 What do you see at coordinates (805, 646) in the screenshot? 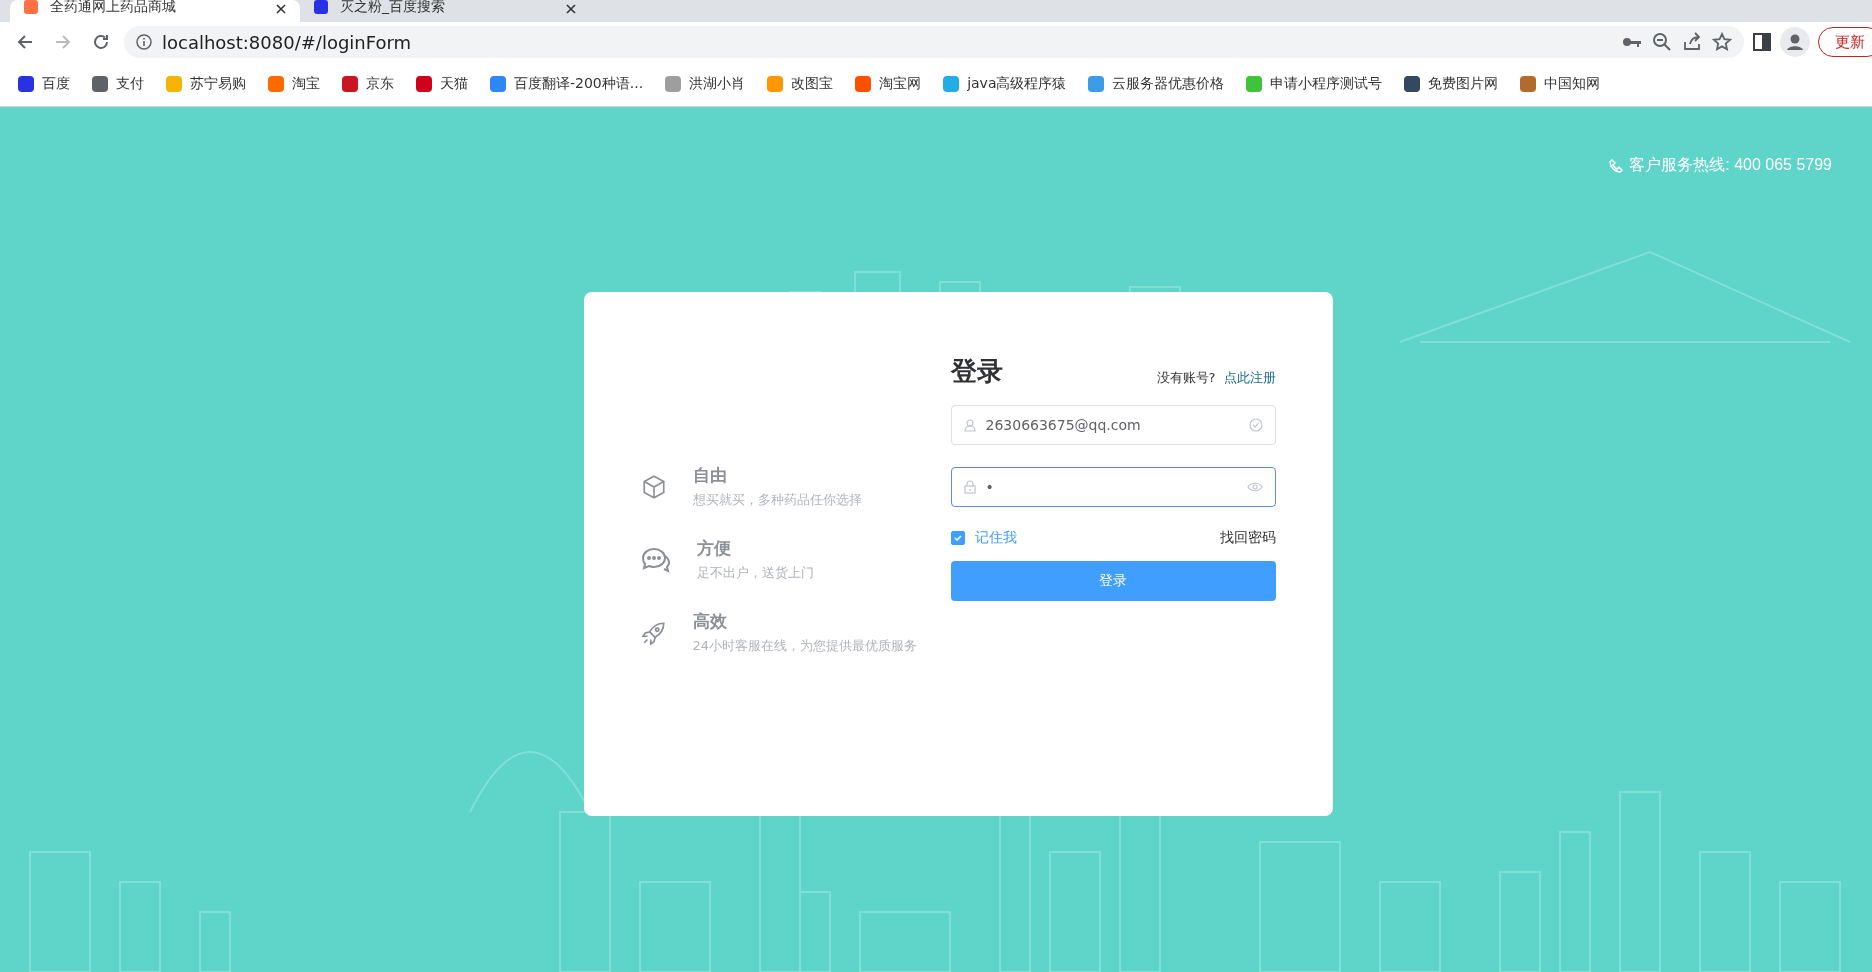
I see `feature-description: 24小时客服在线，为您提供最优质服务` at bounding box center [805, 646].